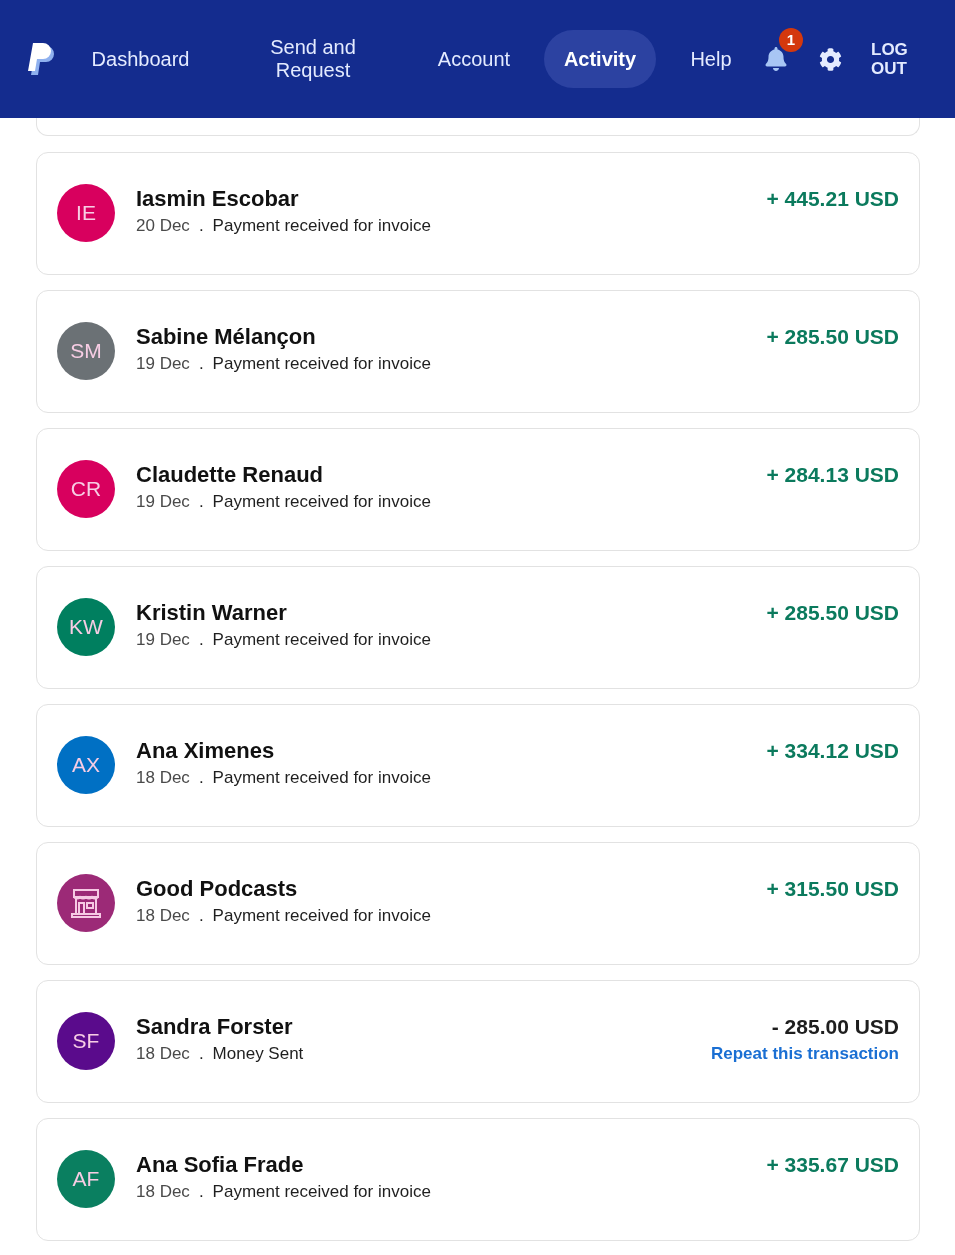  What do you see at coordinates (478, 1041) in the screenshot?
I see `transaction-card: SF Sandra Forster 18 Dec . Money Sent - 285.00 USD Repeat this transaction` at bounding box center [478, 1041].